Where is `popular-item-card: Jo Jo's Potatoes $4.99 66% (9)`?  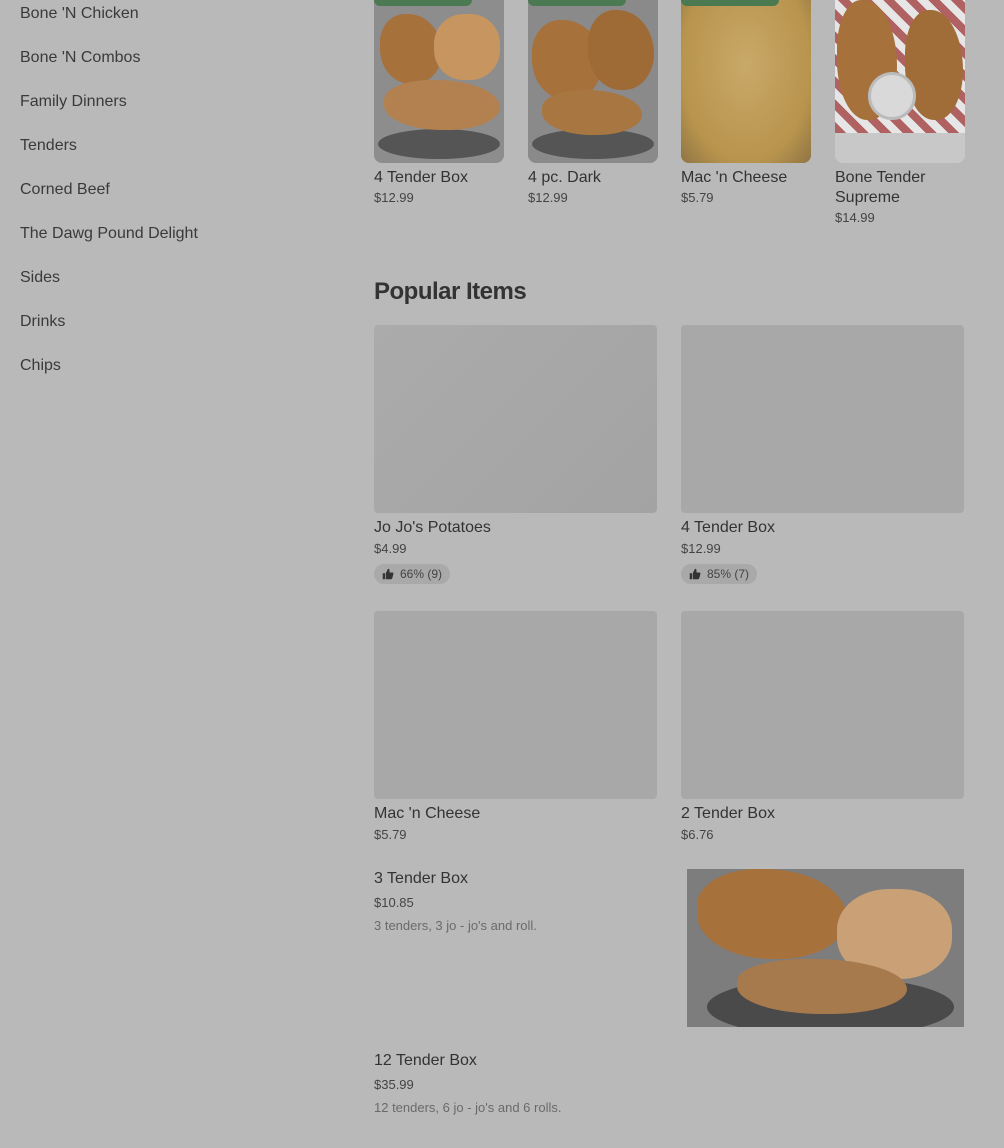 popular-item-card: Jo Jo's Potatoes $4.99 66% (9) is located at coordinates (515, 455).